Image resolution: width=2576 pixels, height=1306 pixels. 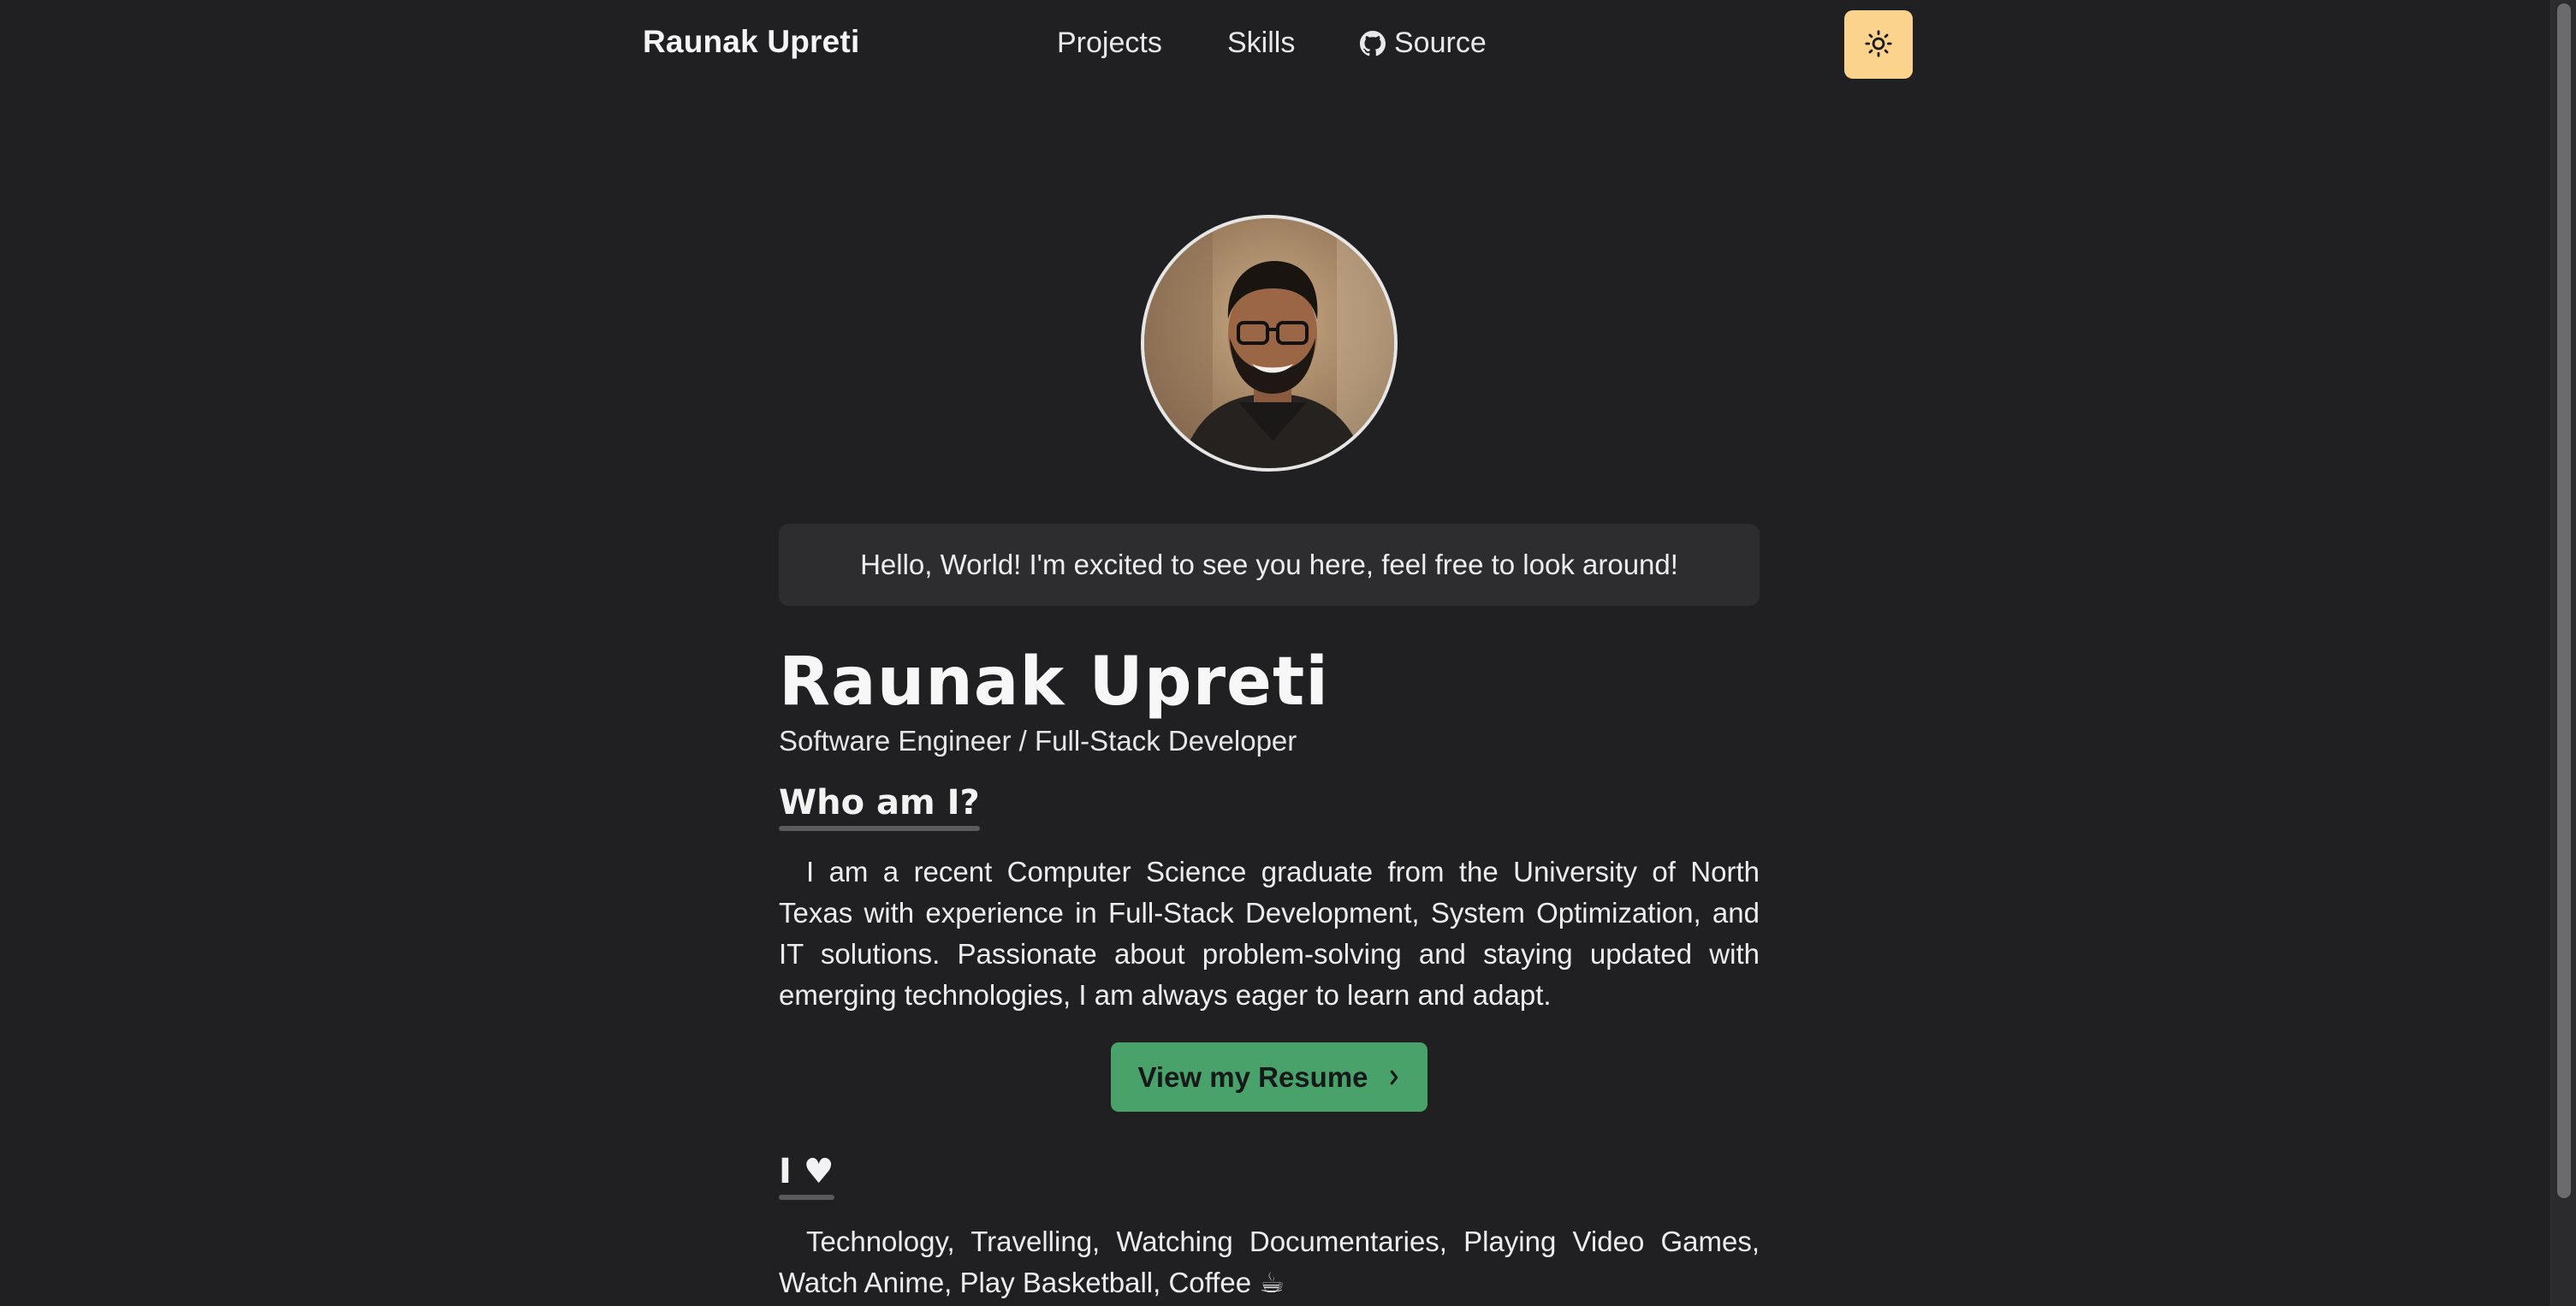 What do you see at coordinates (1252, 1076) in the screenshot?
I see `resume-button-label: View my Resume` at bounding box center [1252, 1076].